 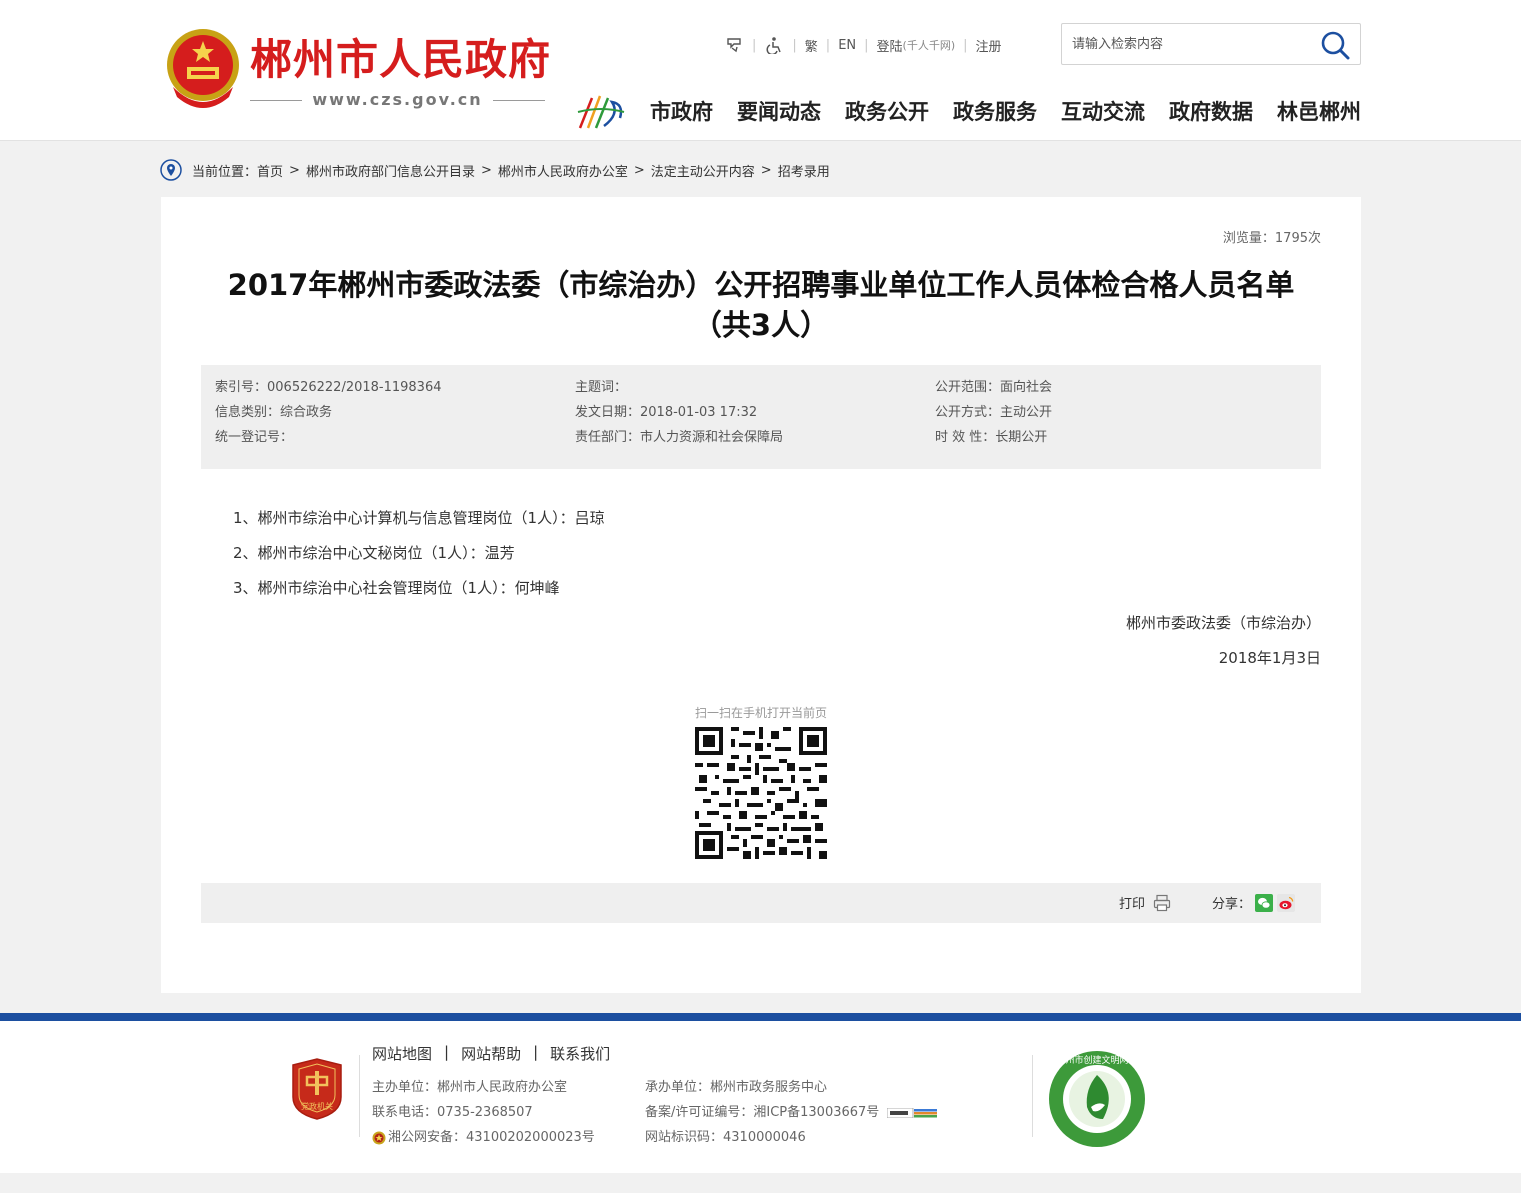 What do you see at coordinates (761, 325) in the screenshot?
I see `article-title-line2: （共3人）` at bounding box center [761, 325].